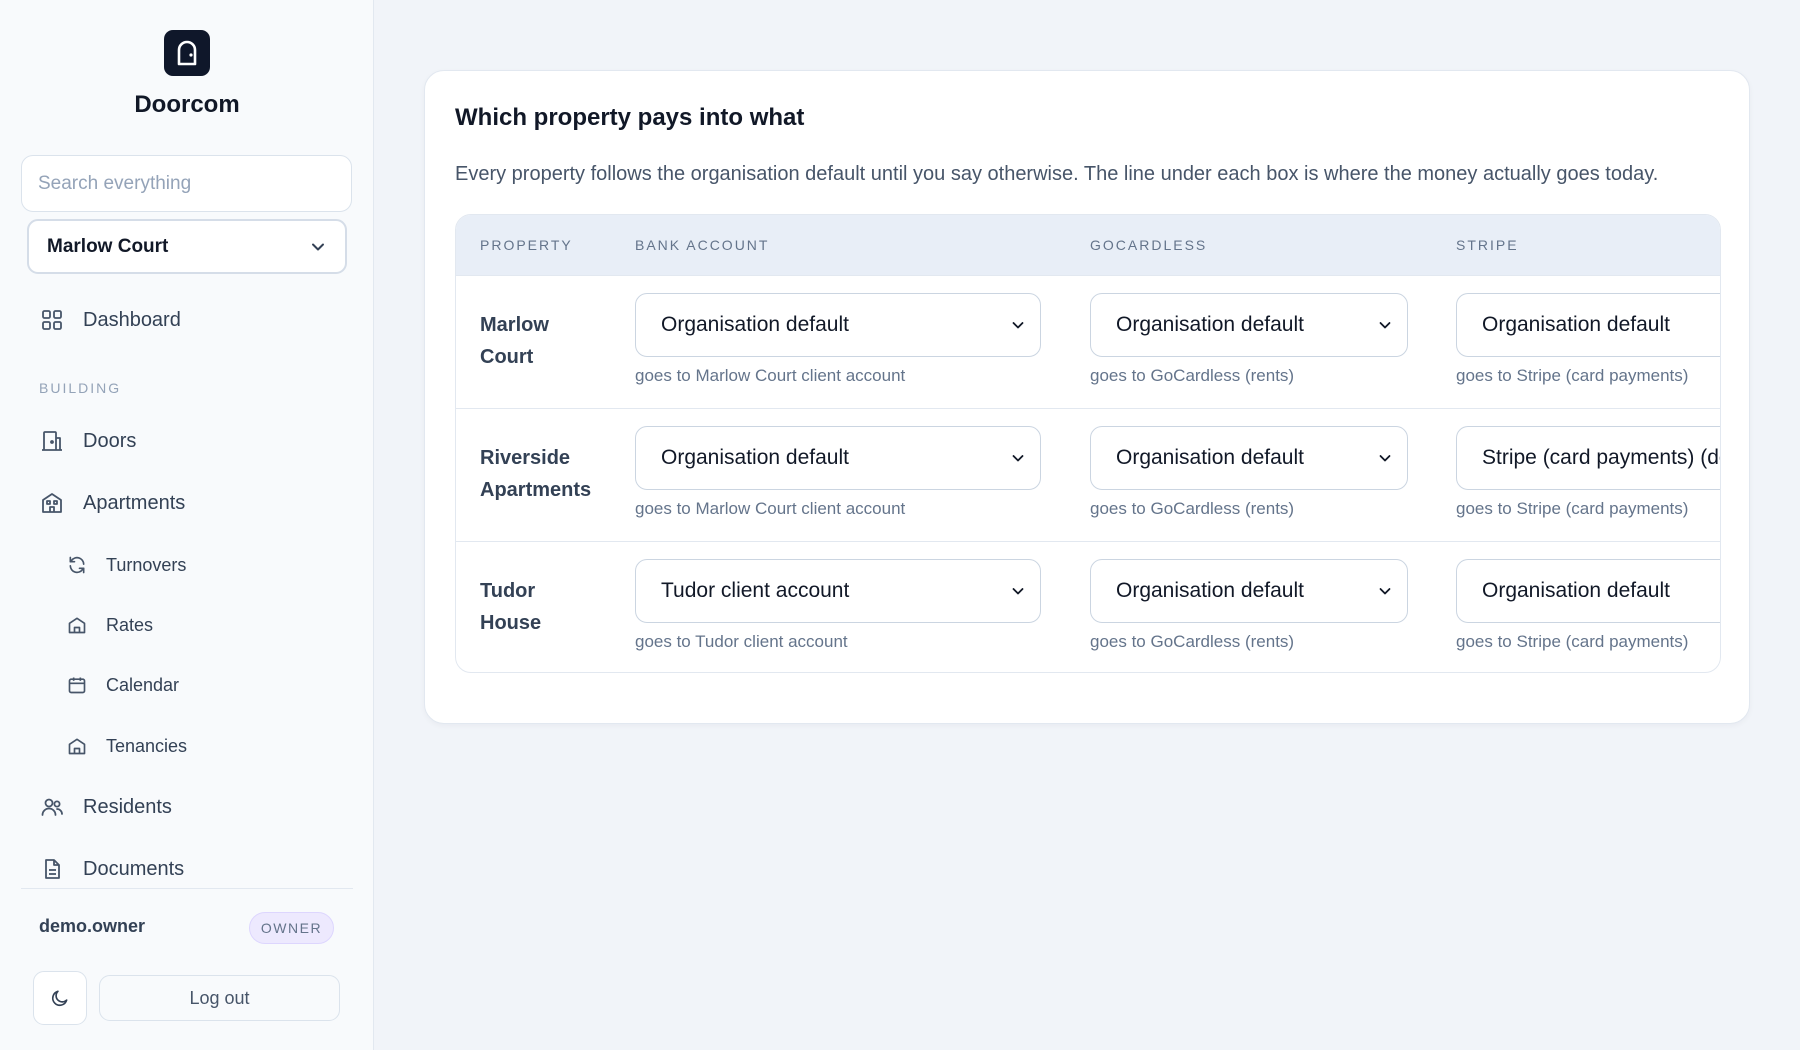 Image resolution: width=1800 pixels, height=1050 pixels. I want to click on nav-turnovers-label: Turnovers, so click(146, 564).